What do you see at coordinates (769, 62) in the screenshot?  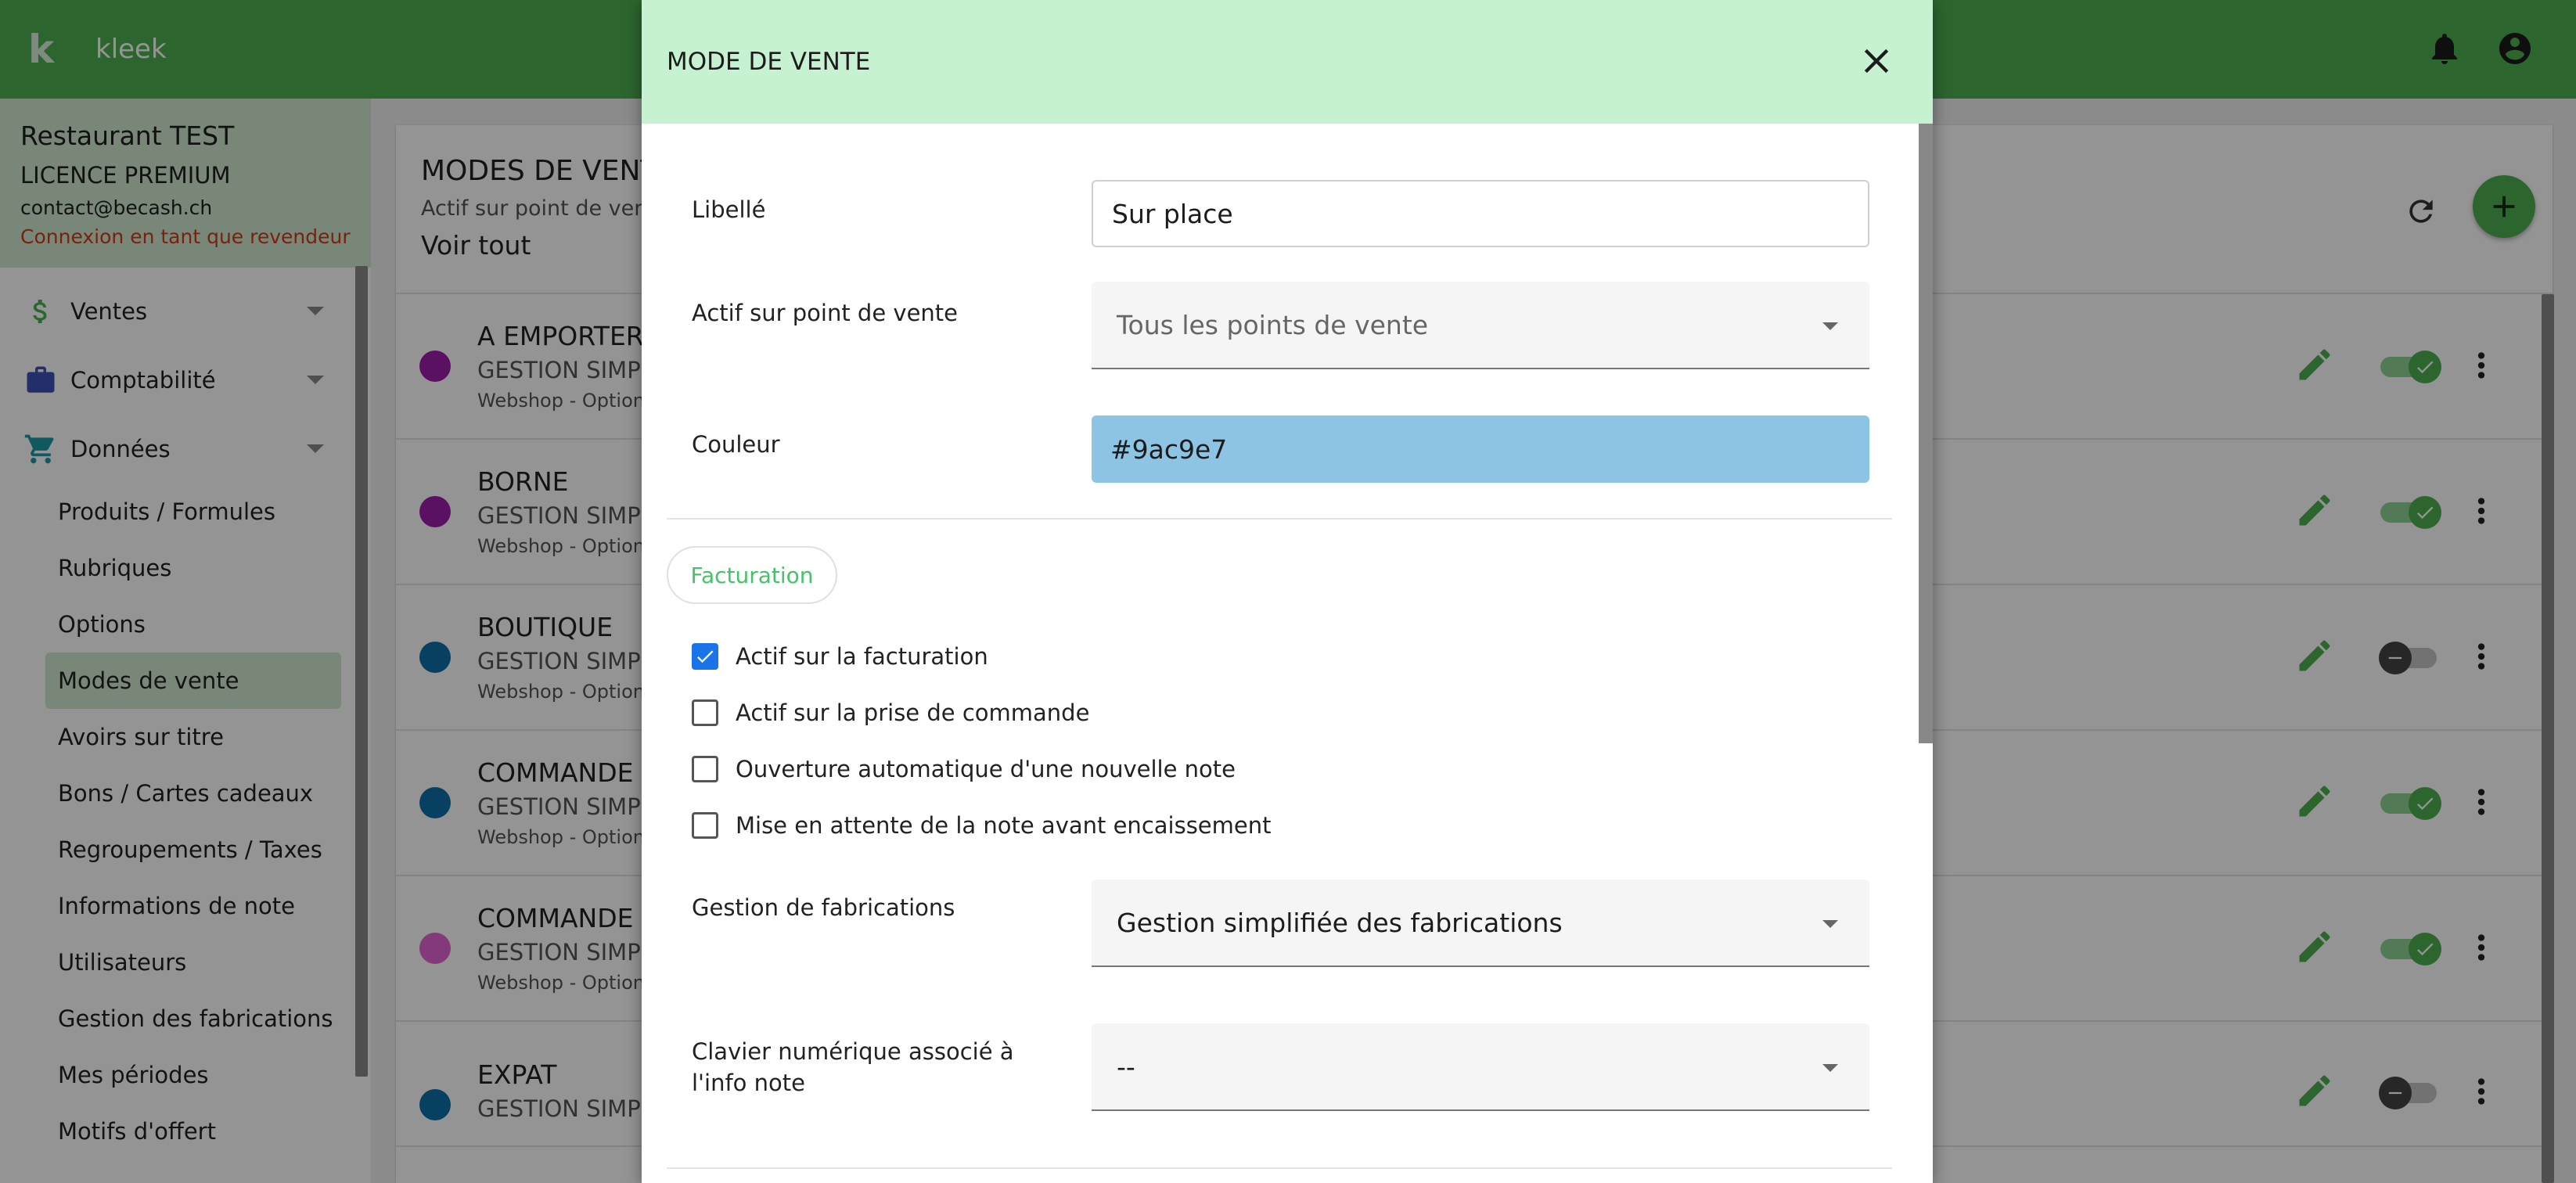 I see `dialog-title: MODE DE VENTE` at bounding box center [769, 62].